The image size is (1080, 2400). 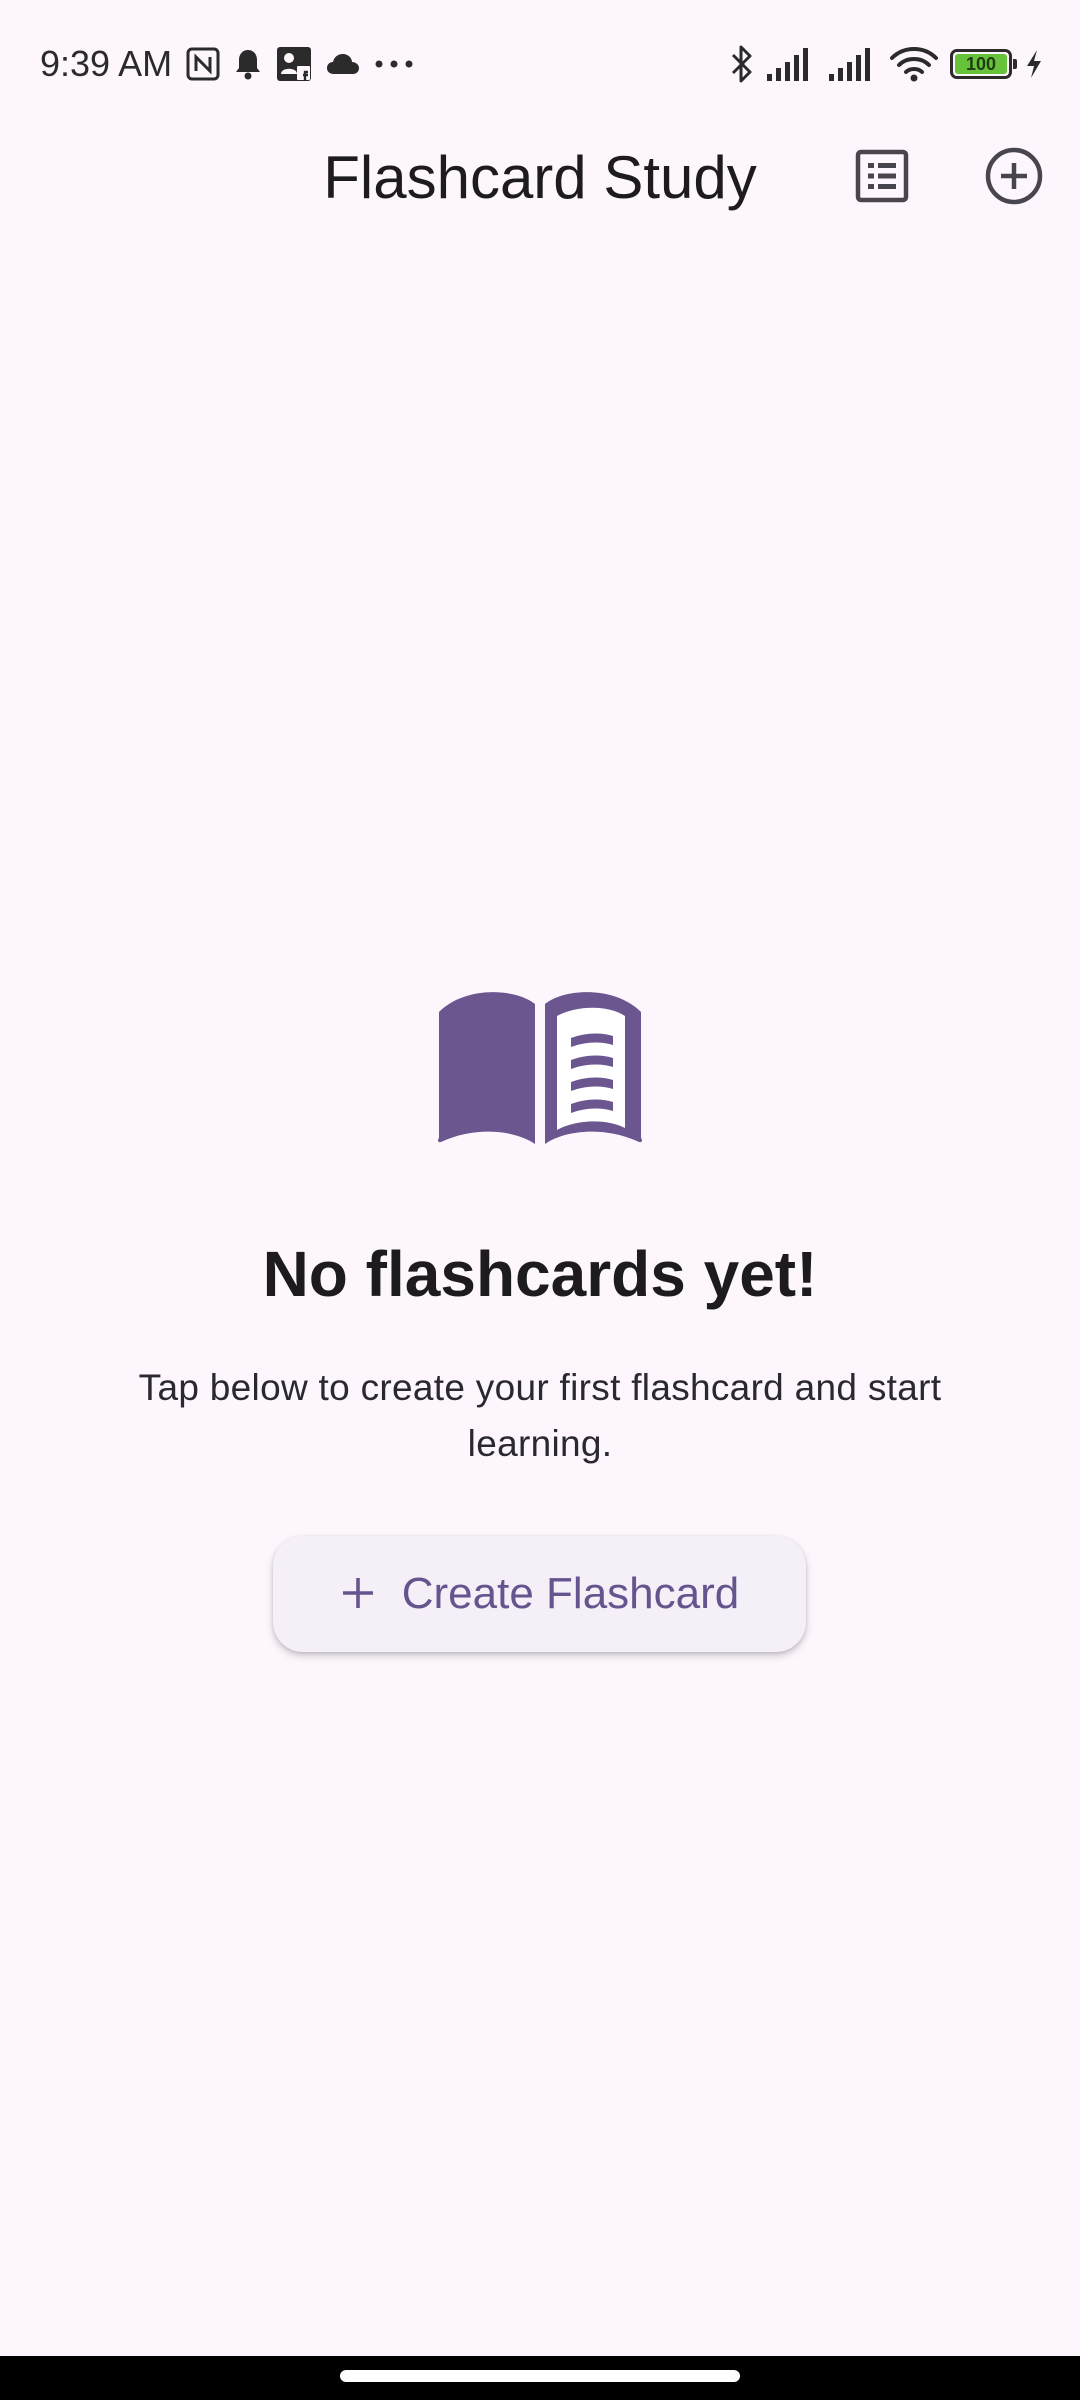 I want to click on open-book-icon, so click(x=540, y=1067).